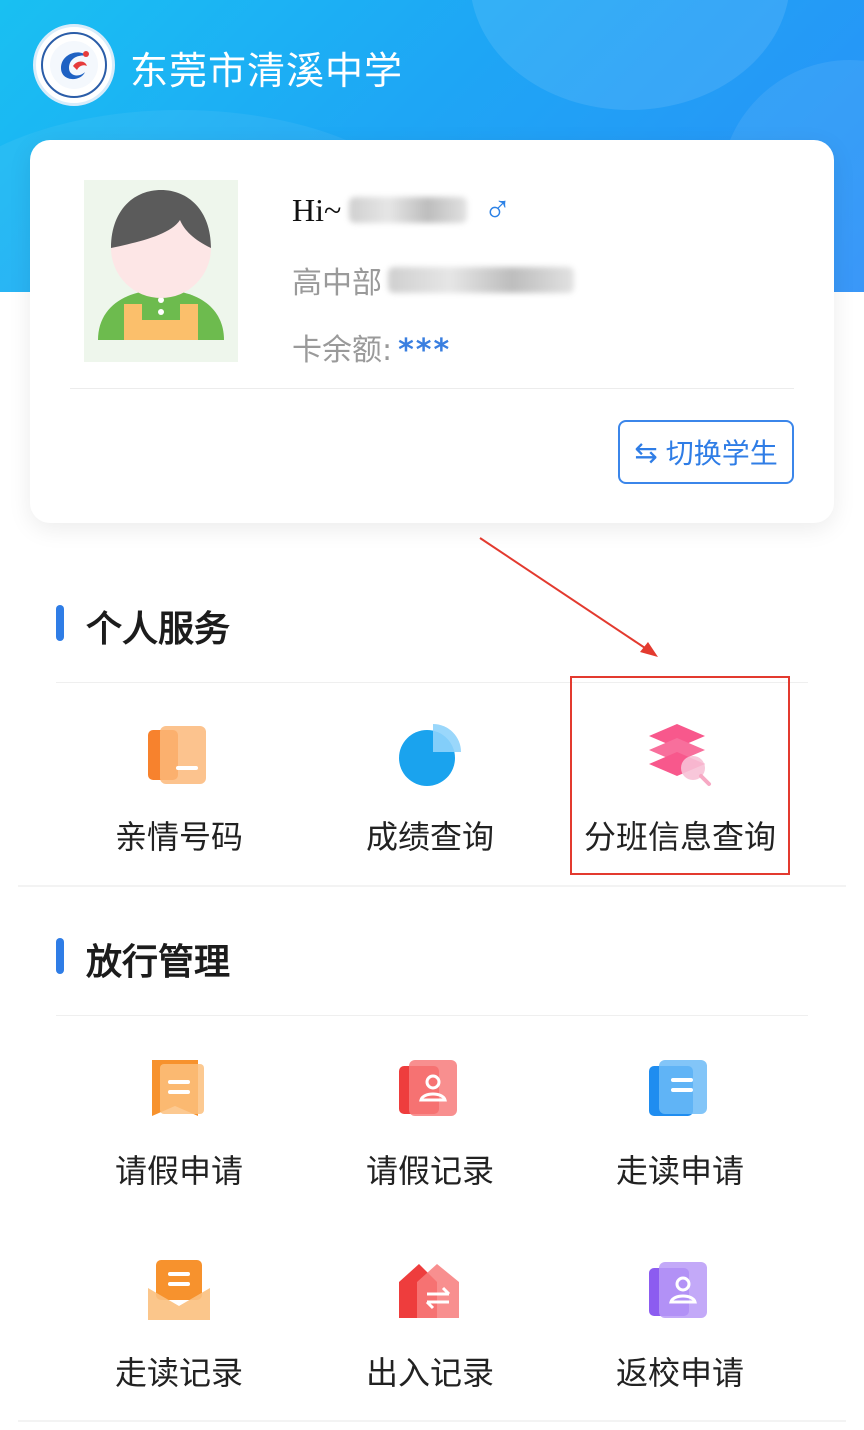  Describe the element at coordinates (179, 1291) in the screenshot. I see `commute-record-icon` at that location.